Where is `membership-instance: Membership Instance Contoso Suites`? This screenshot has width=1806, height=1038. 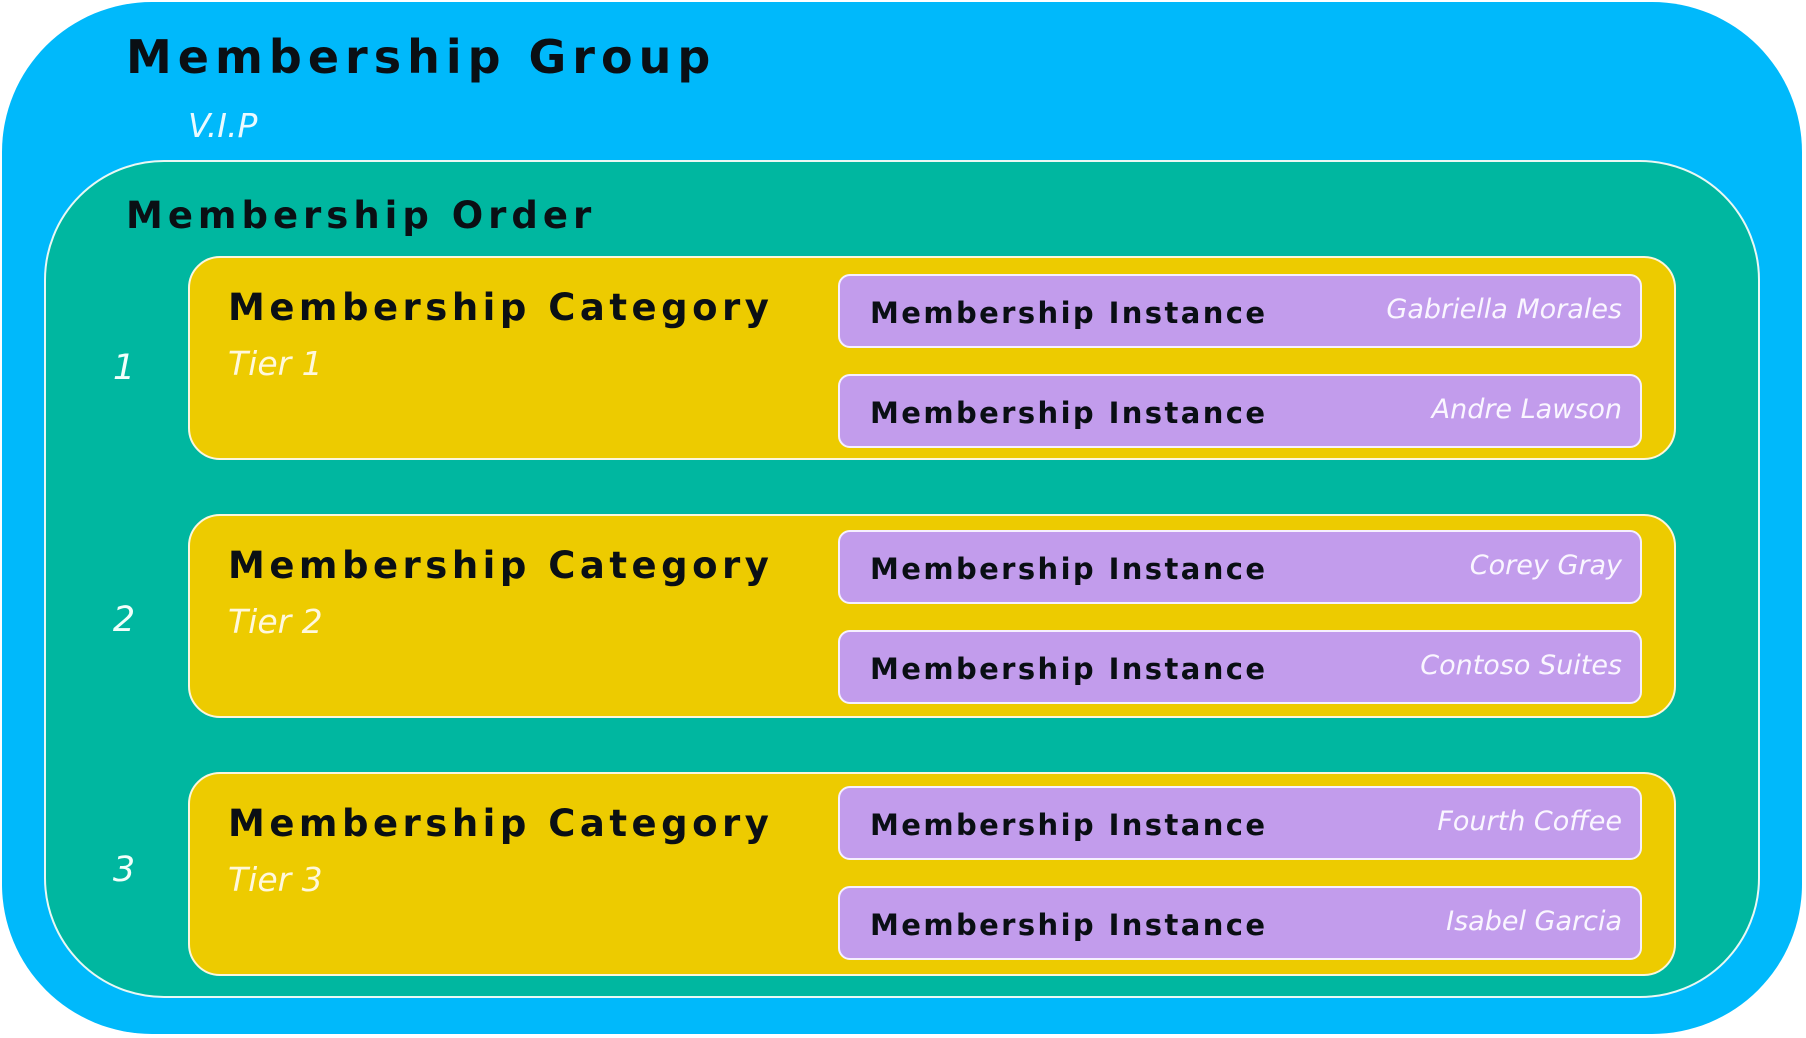 membership-instance: Membership Instance Contoso Suites is located at coordinates (1240, 667).